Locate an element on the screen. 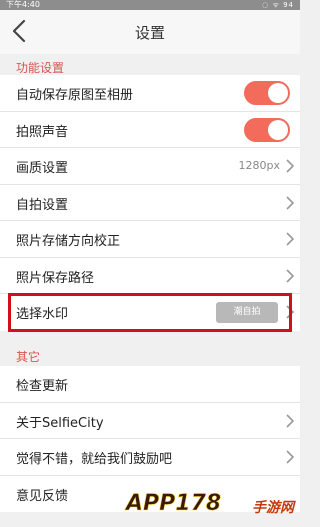 The image size is (320, 527). row-label: 关于SelfieCity is located at coordinates (60, 423).